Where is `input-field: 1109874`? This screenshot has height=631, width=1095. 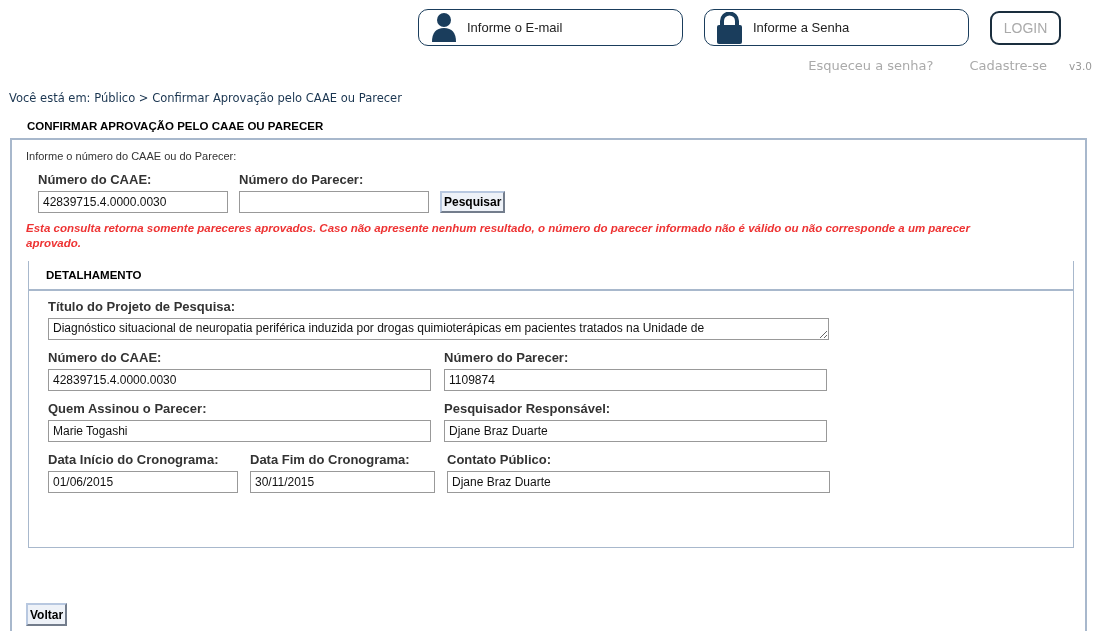
input-field: 1109874 is located at coordinates (635, 380).